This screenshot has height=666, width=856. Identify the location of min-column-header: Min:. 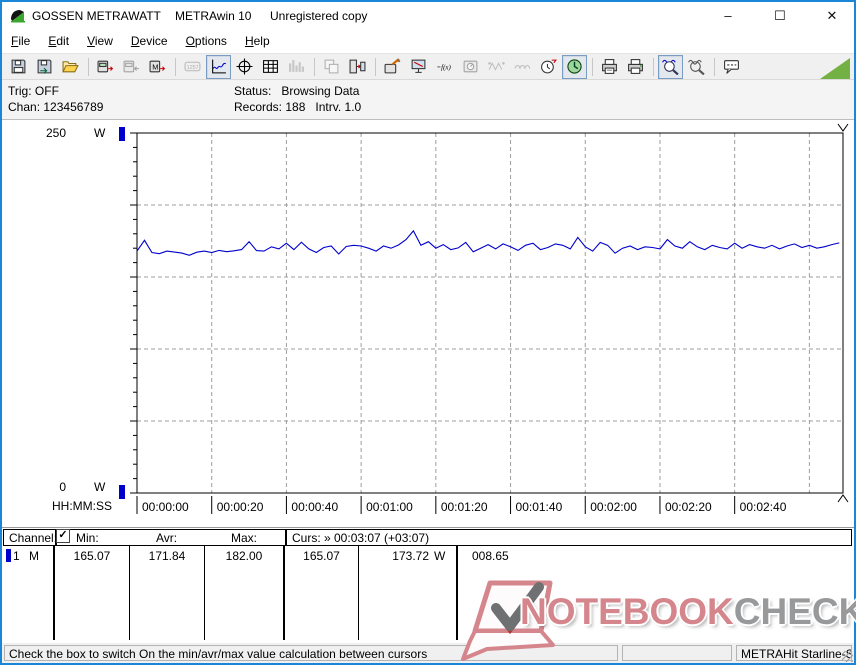
(87, 538).